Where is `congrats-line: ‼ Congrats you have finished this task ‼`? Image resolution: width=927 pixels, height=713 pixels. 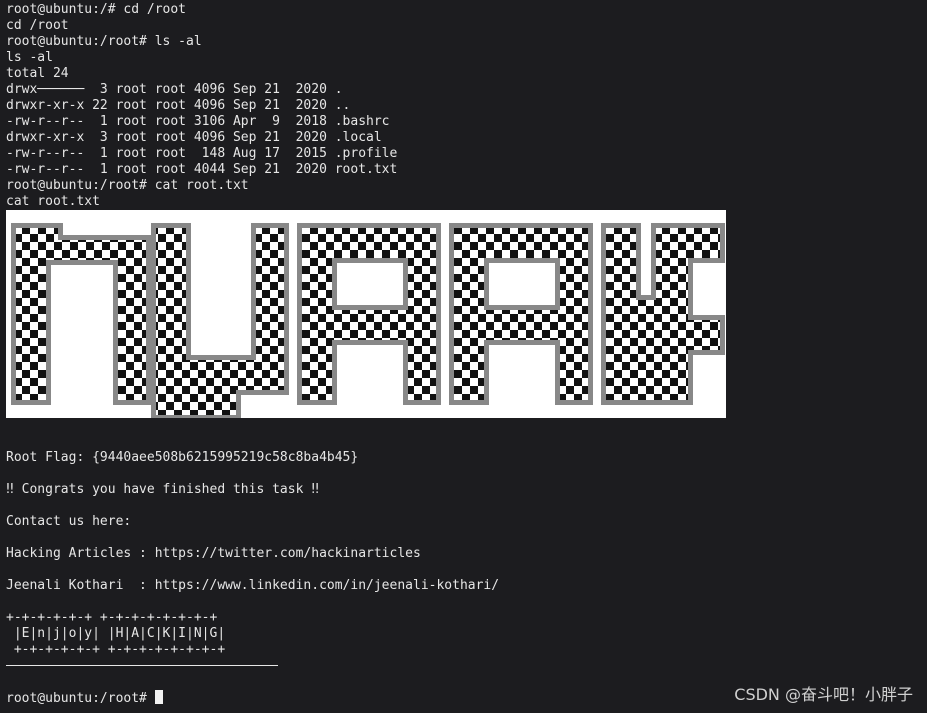 congrats-line: ‼ Congrats you have finished this task ‼ is located at coordinates (163, 489).